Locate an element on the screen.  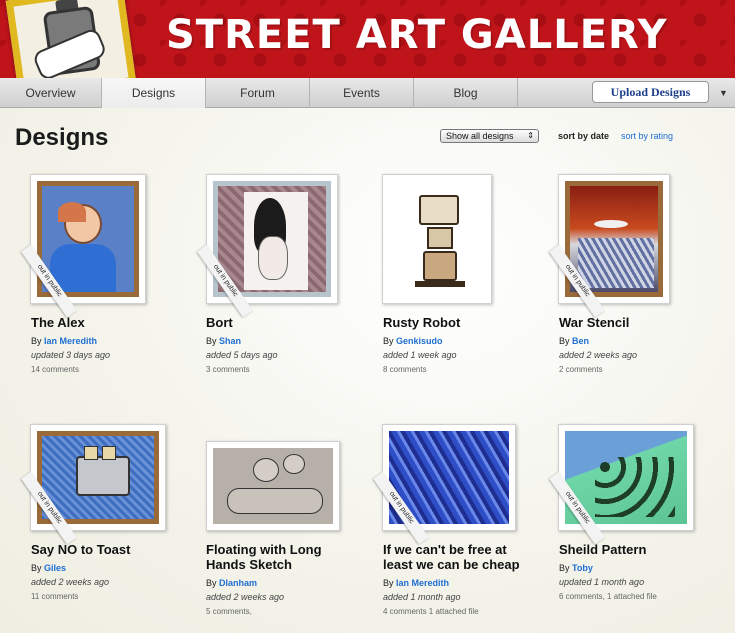
design-title: War Stencil is located at coordinates (634, 322).